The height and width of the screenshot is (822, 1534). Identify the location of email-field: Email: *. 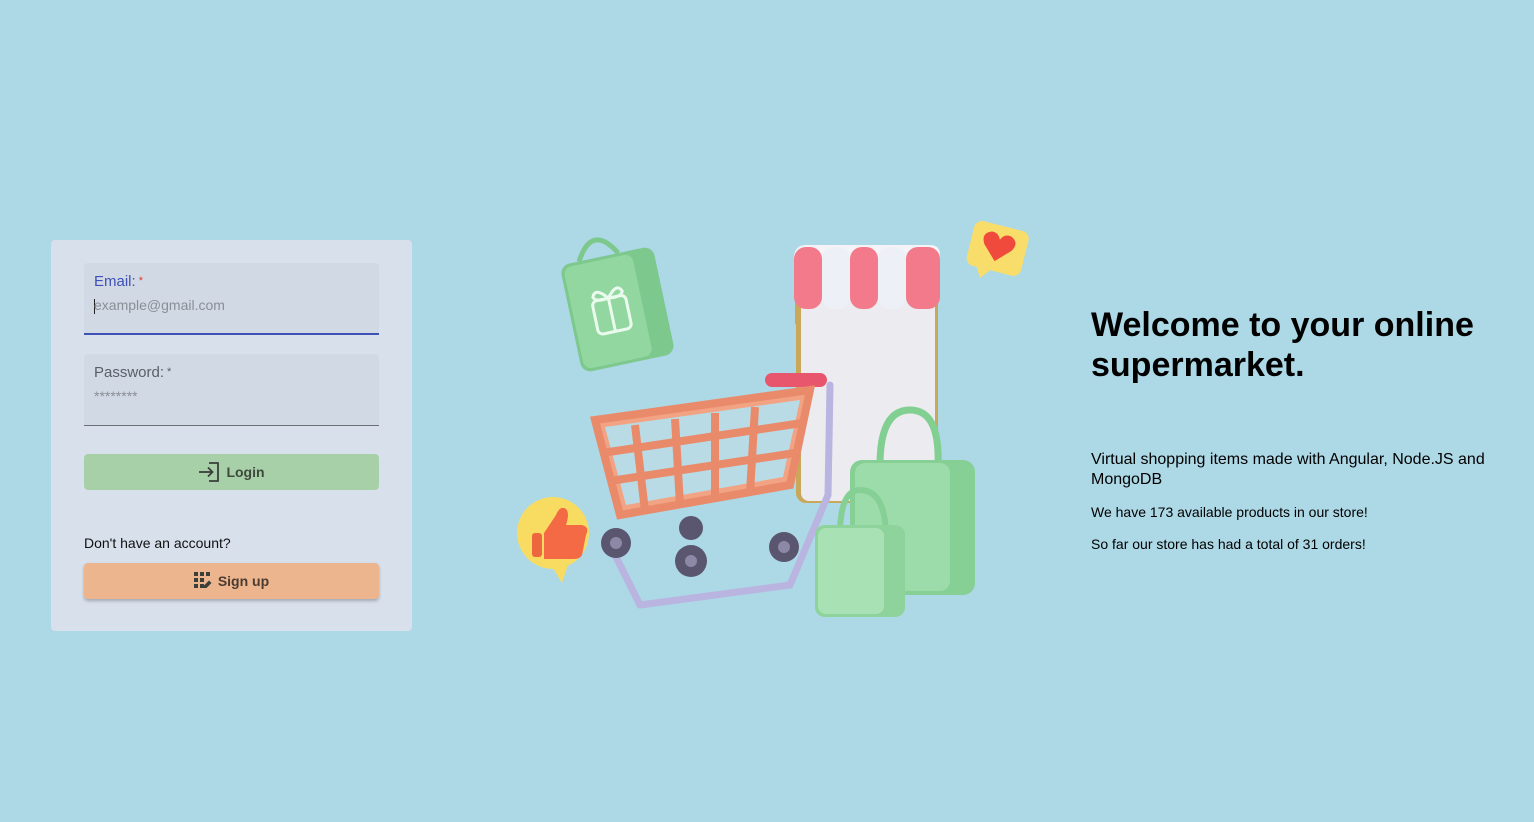
(231, 299).